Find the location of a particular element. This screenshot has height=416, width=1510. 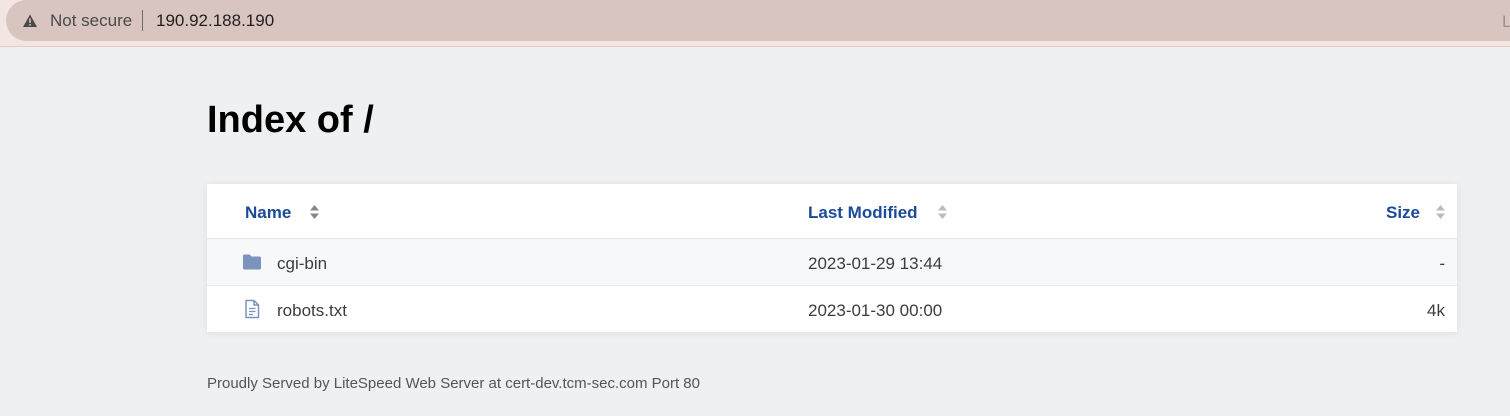

table-header: Name Last Modified Size is located at coordinates (832, 211).